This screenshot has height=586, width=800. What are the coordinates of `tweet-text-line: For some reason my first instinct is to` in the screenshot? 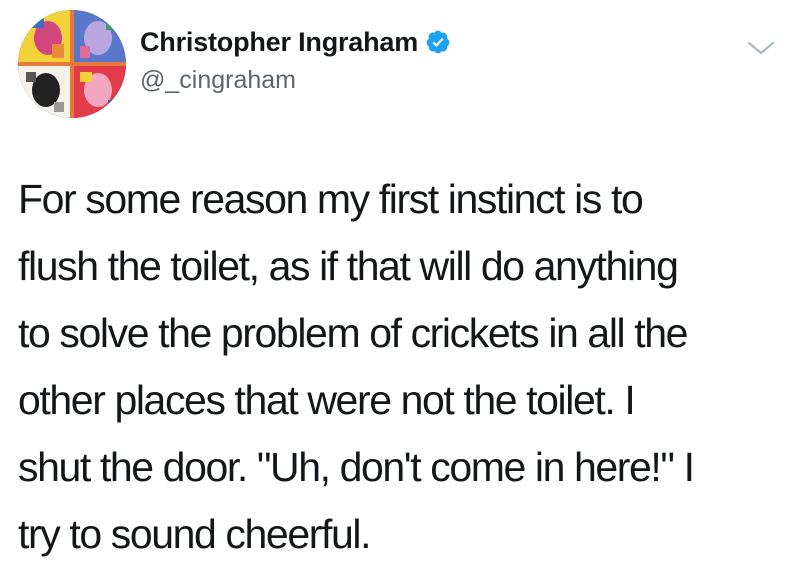 It's located at (331, 199).